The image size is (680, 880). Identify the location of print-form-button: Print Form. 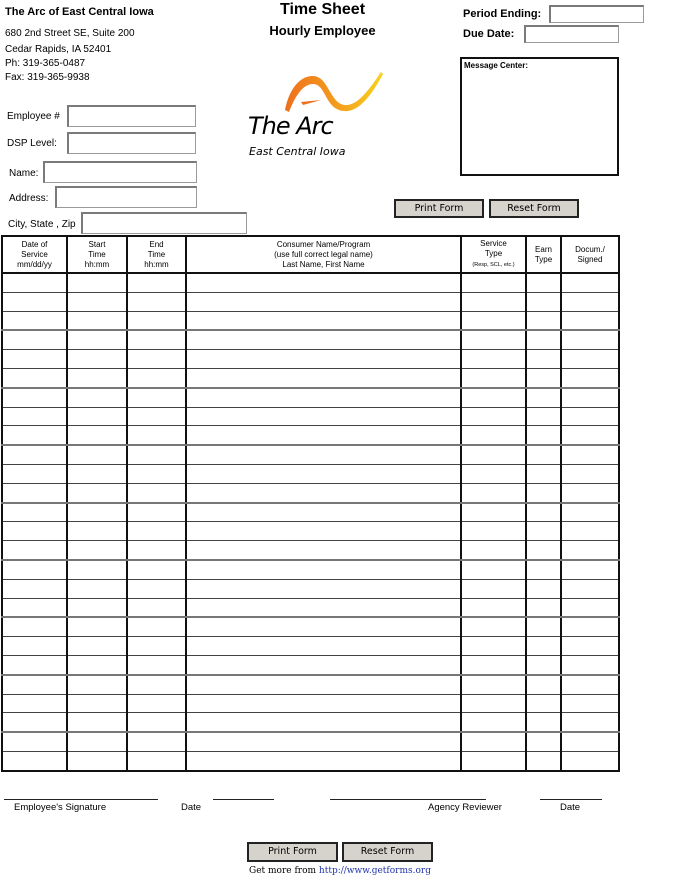
(439, 208).